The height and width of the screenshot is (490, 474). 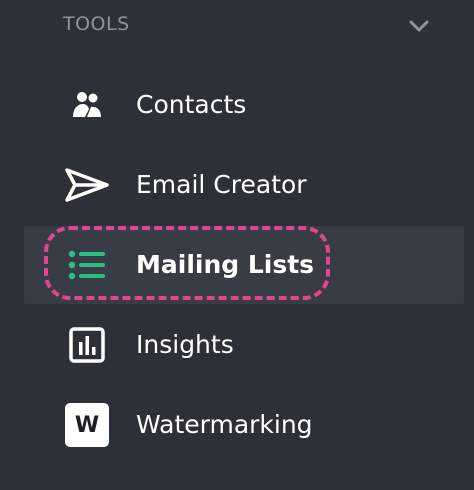 I want to click on sidebar-item-email-creator: Email Creator, so click(x=244, y=185).